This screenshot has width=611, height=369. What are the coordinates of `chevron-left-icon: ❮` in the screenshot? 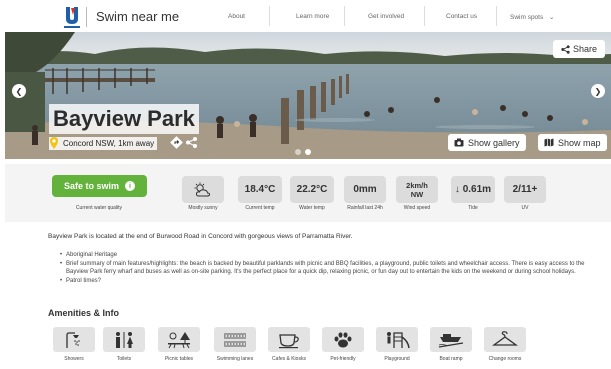 It's located at (19, 91).